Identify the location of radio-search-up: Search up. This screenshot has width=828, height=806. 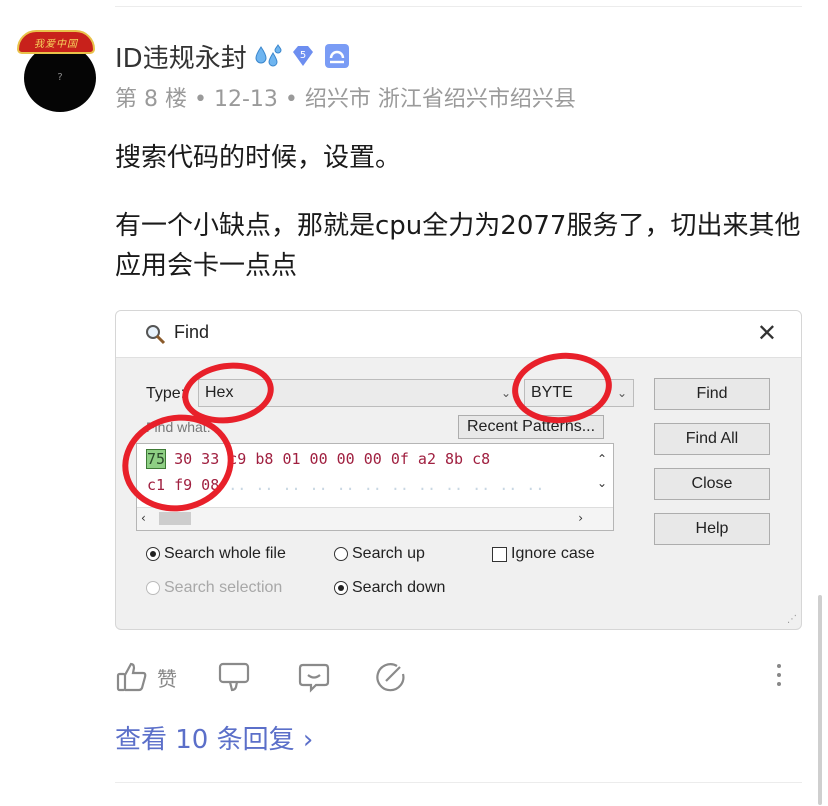
(379, 554).